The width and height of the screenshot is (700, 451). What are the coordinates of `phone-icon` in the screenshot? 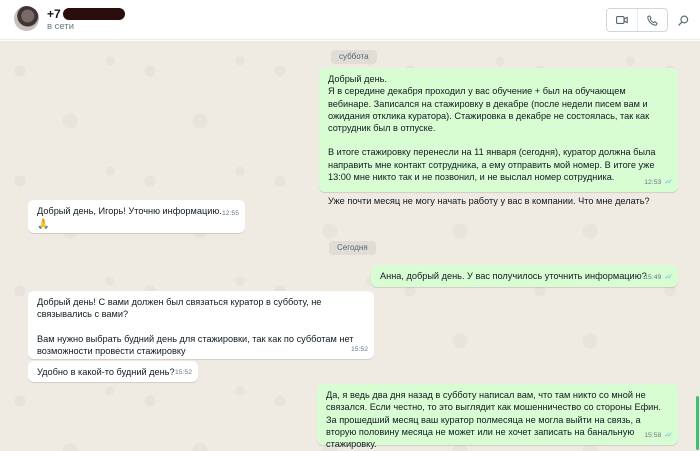 It's located at (652, 20).